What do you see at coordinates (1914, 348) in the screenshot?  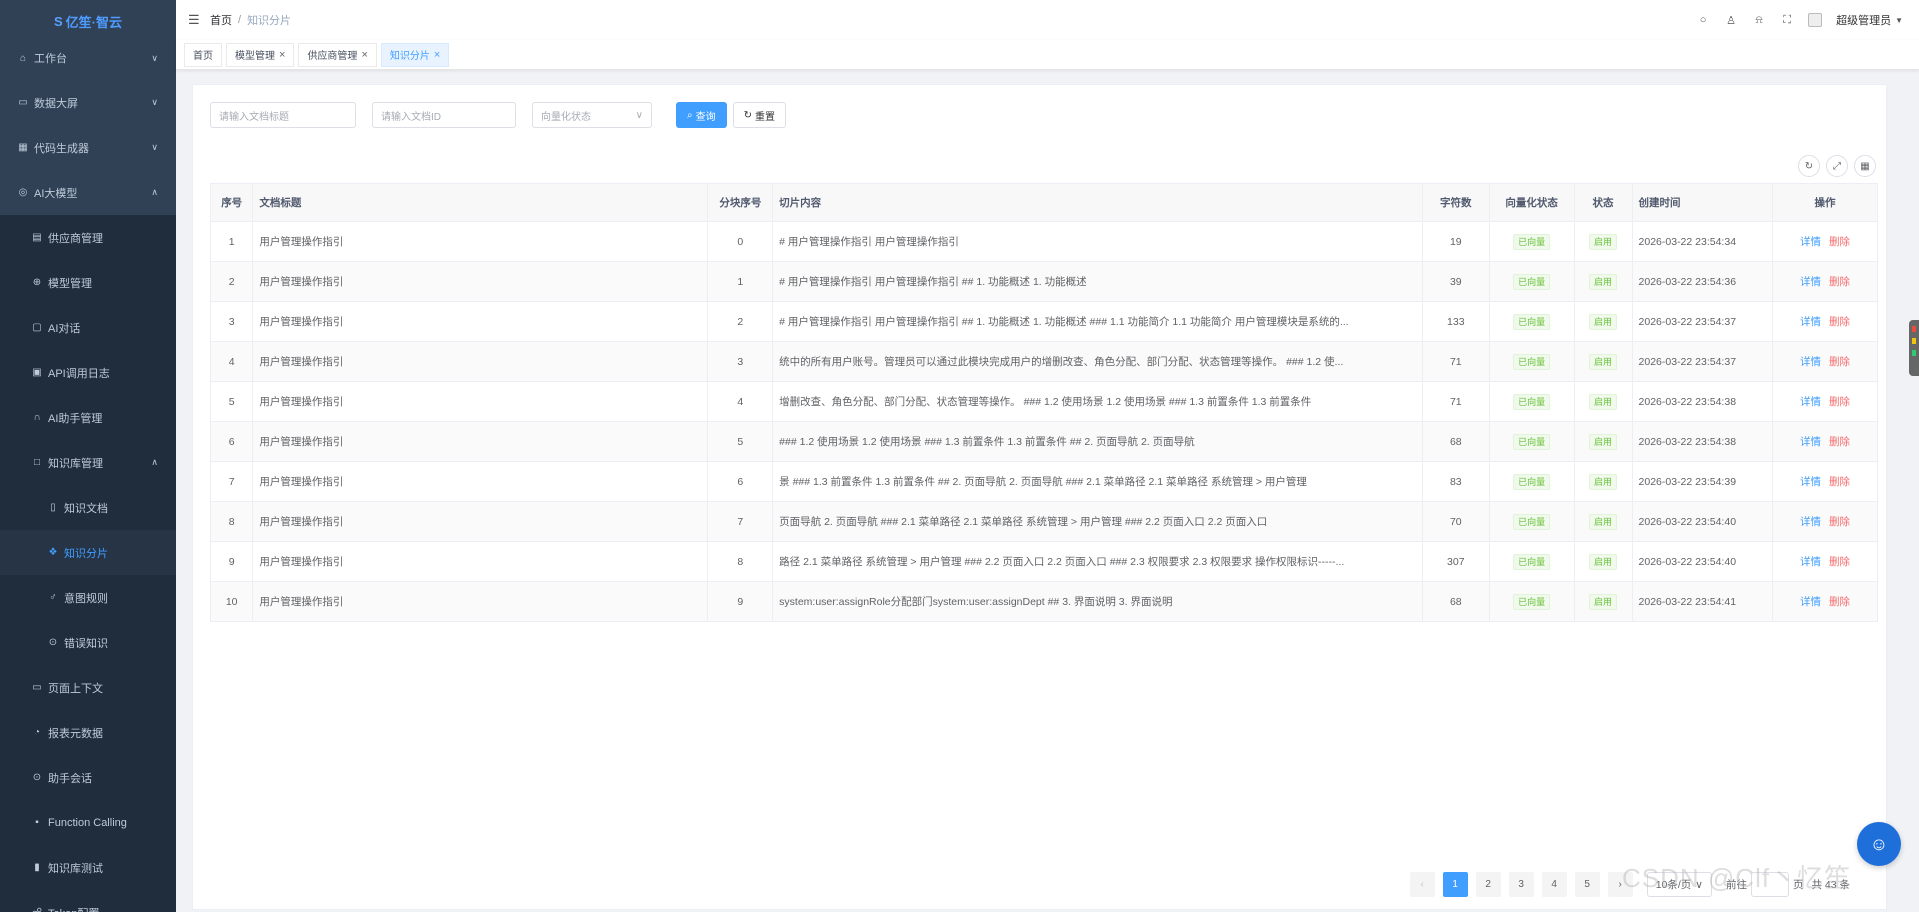 I see `side-drawer-handle` at bounding box center [1914, 348].